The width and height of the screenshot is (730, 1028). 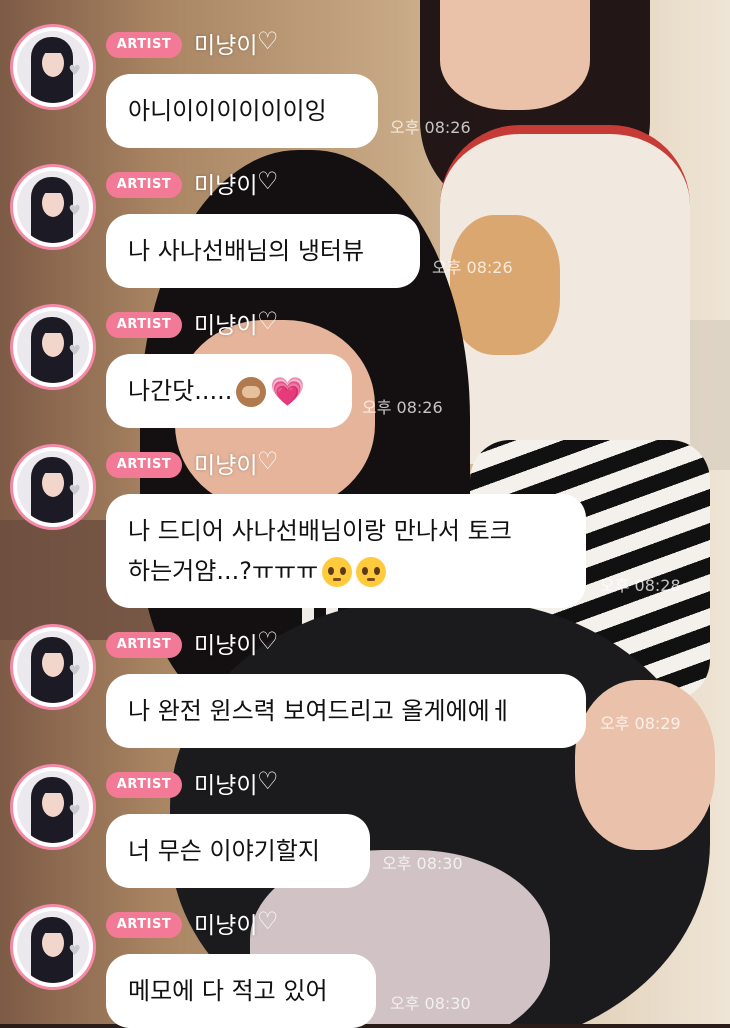 I want to click on message-text-row: 하는거얌...?ㅠㅠㅠ, so click(x=346, y=571).